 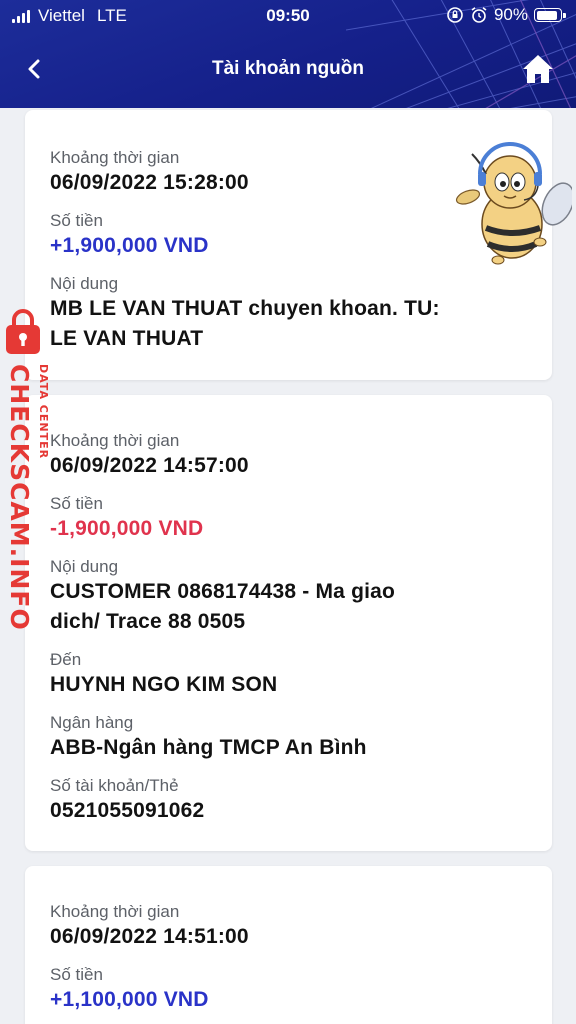 What do you see at coordinates (479, 15) in the screenshot?
I see `alarm-icon` at bounding box center [479, 15].